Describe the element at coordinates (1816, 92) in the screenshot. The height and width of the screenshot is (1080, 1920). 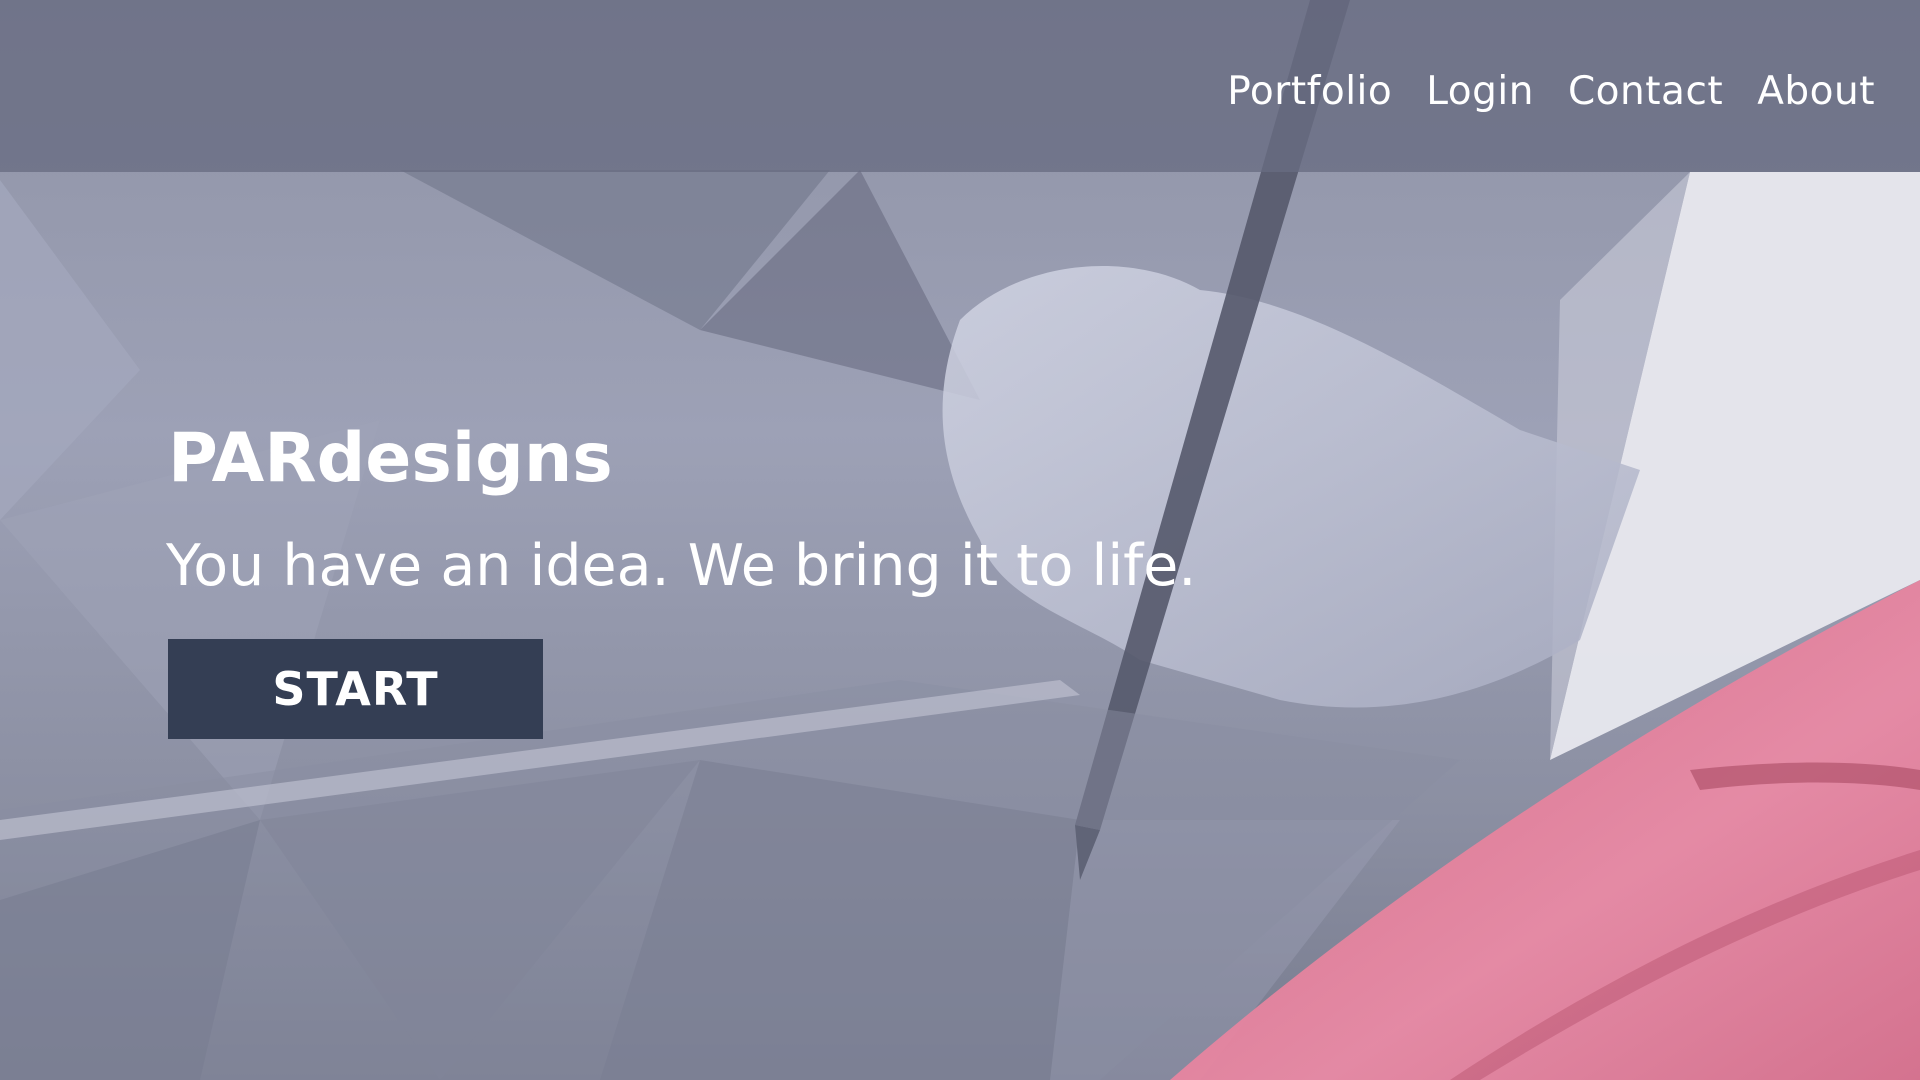
I see `nav-link-about: About` at that location.